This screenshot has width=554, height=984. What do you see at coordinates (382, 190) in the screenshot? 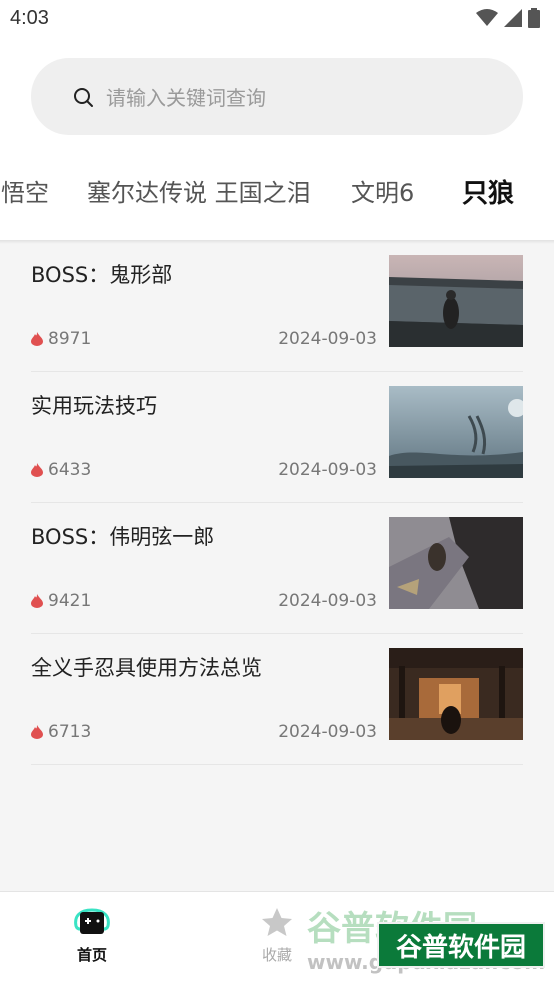
I see `tab-civ6: 文明6` at bounding box center [382, 190].